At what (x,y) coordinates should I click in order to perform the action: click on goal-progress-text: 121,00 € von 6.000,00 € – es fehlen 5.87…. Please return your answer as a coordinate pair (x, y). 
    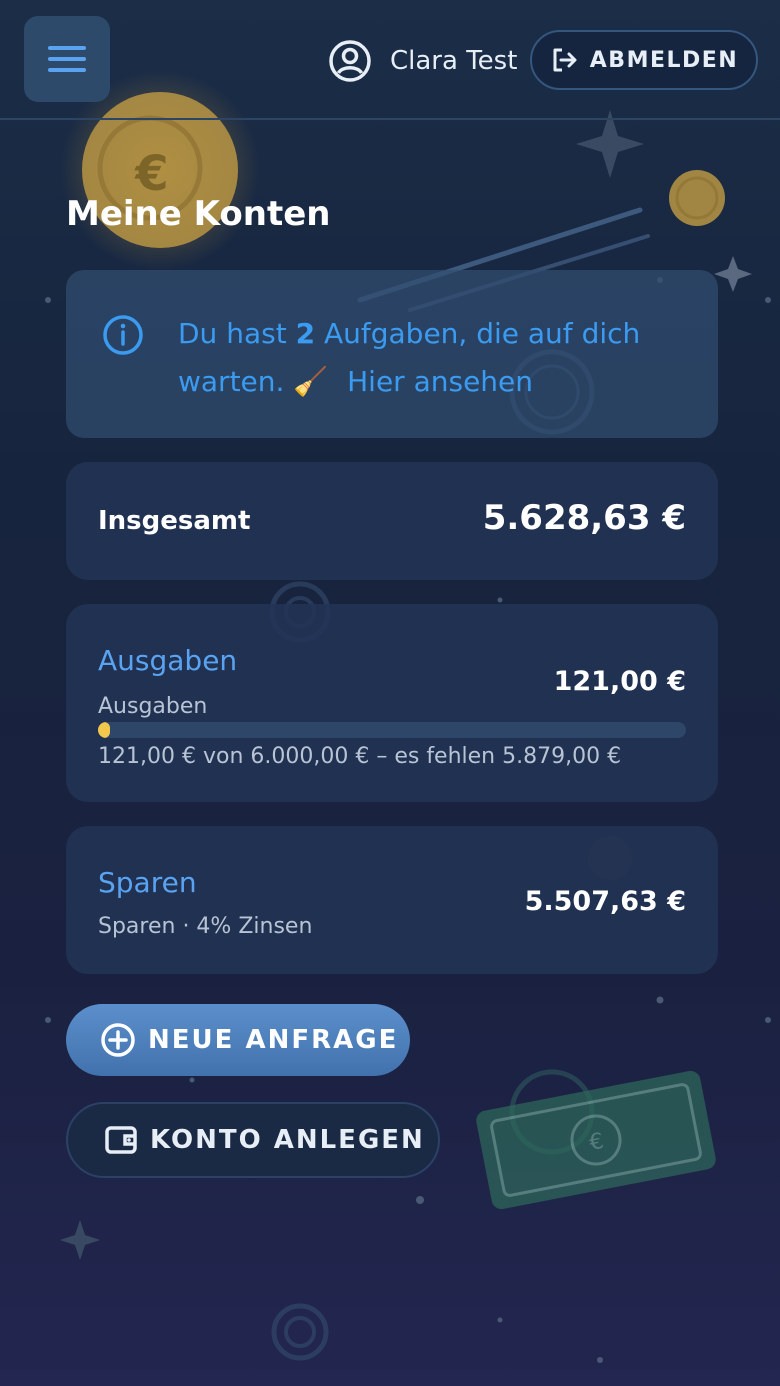
    Looking at the image, I should click on (360, 756).